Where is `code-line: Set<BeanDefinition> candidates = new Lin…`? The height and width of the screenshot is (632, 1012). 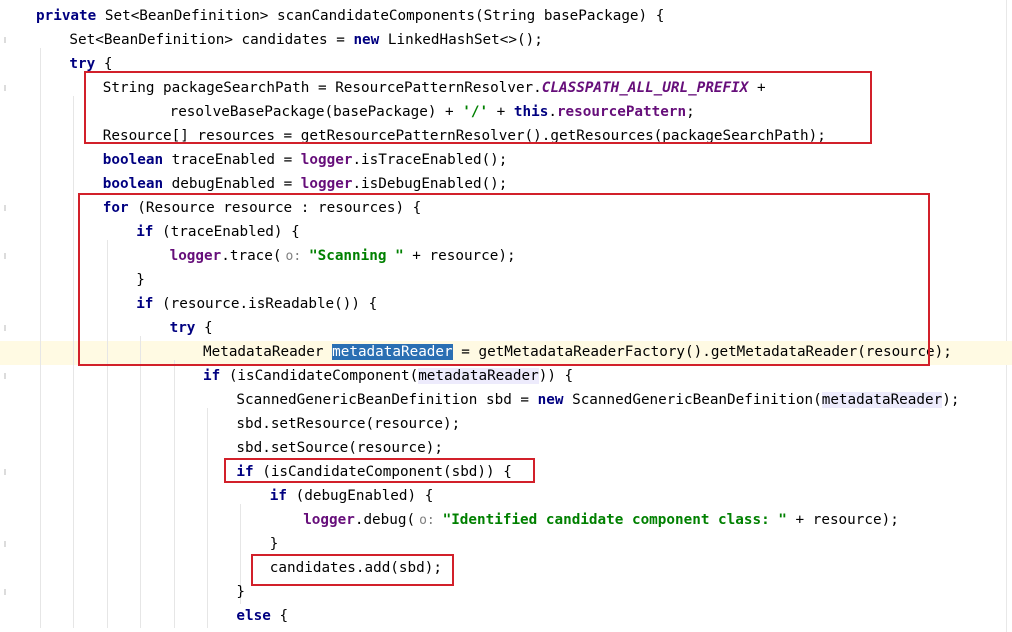
code-line: Set<BeanDefinition> candidates = new Lin… is located at coordinates (305, 40).